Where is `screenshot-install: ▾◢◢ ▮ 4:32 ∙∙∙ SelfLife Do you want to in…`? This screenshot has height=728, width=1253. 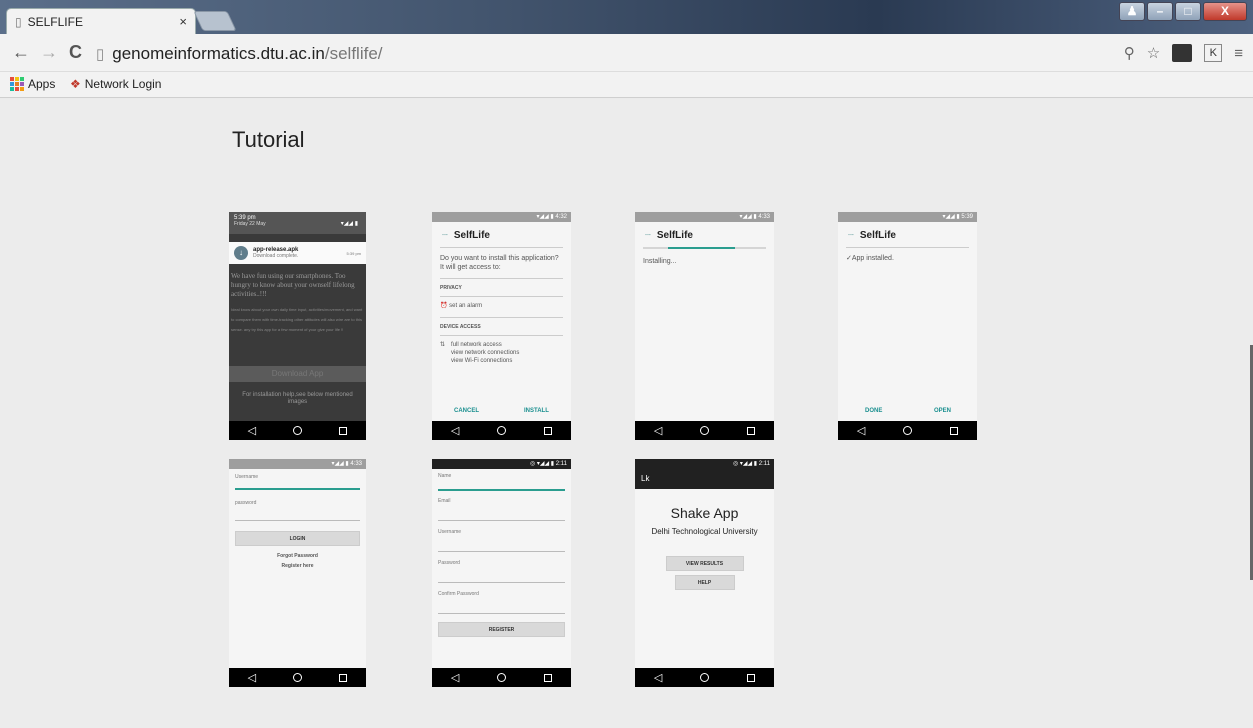 screenshot-install: ▾◢◢ ▮ 4:32 ∙∙∙ SelfLife Do you want to in… is located at coordinates (501, 326).